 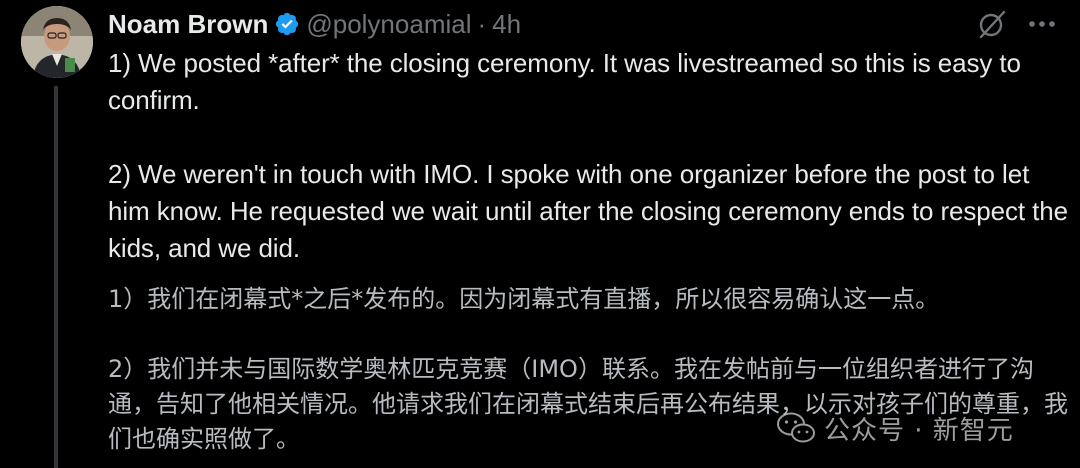 I want to click on wechat-icon, so click(x=796, y=427).